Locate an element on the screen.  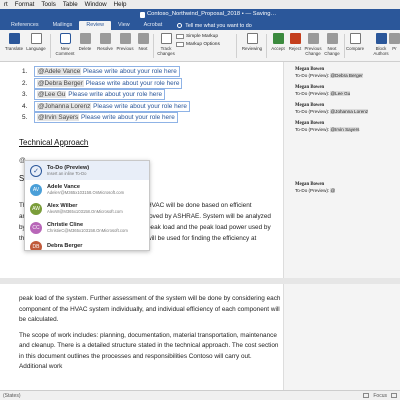
track-changes-icon is located at coordinates (166, 38).